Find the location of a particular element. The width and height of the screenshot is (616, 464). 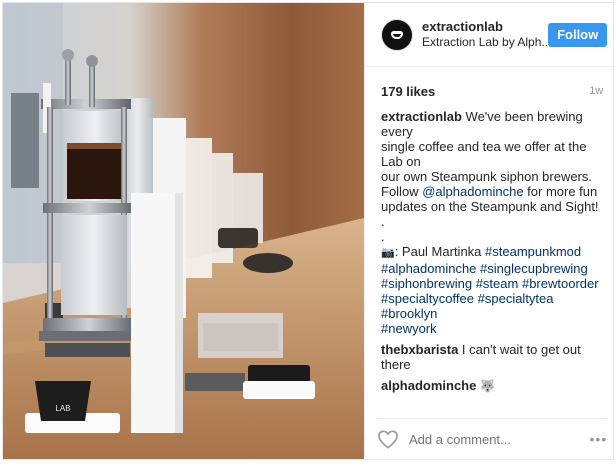

follow-text: Follow is located at coordinates (402, 191).